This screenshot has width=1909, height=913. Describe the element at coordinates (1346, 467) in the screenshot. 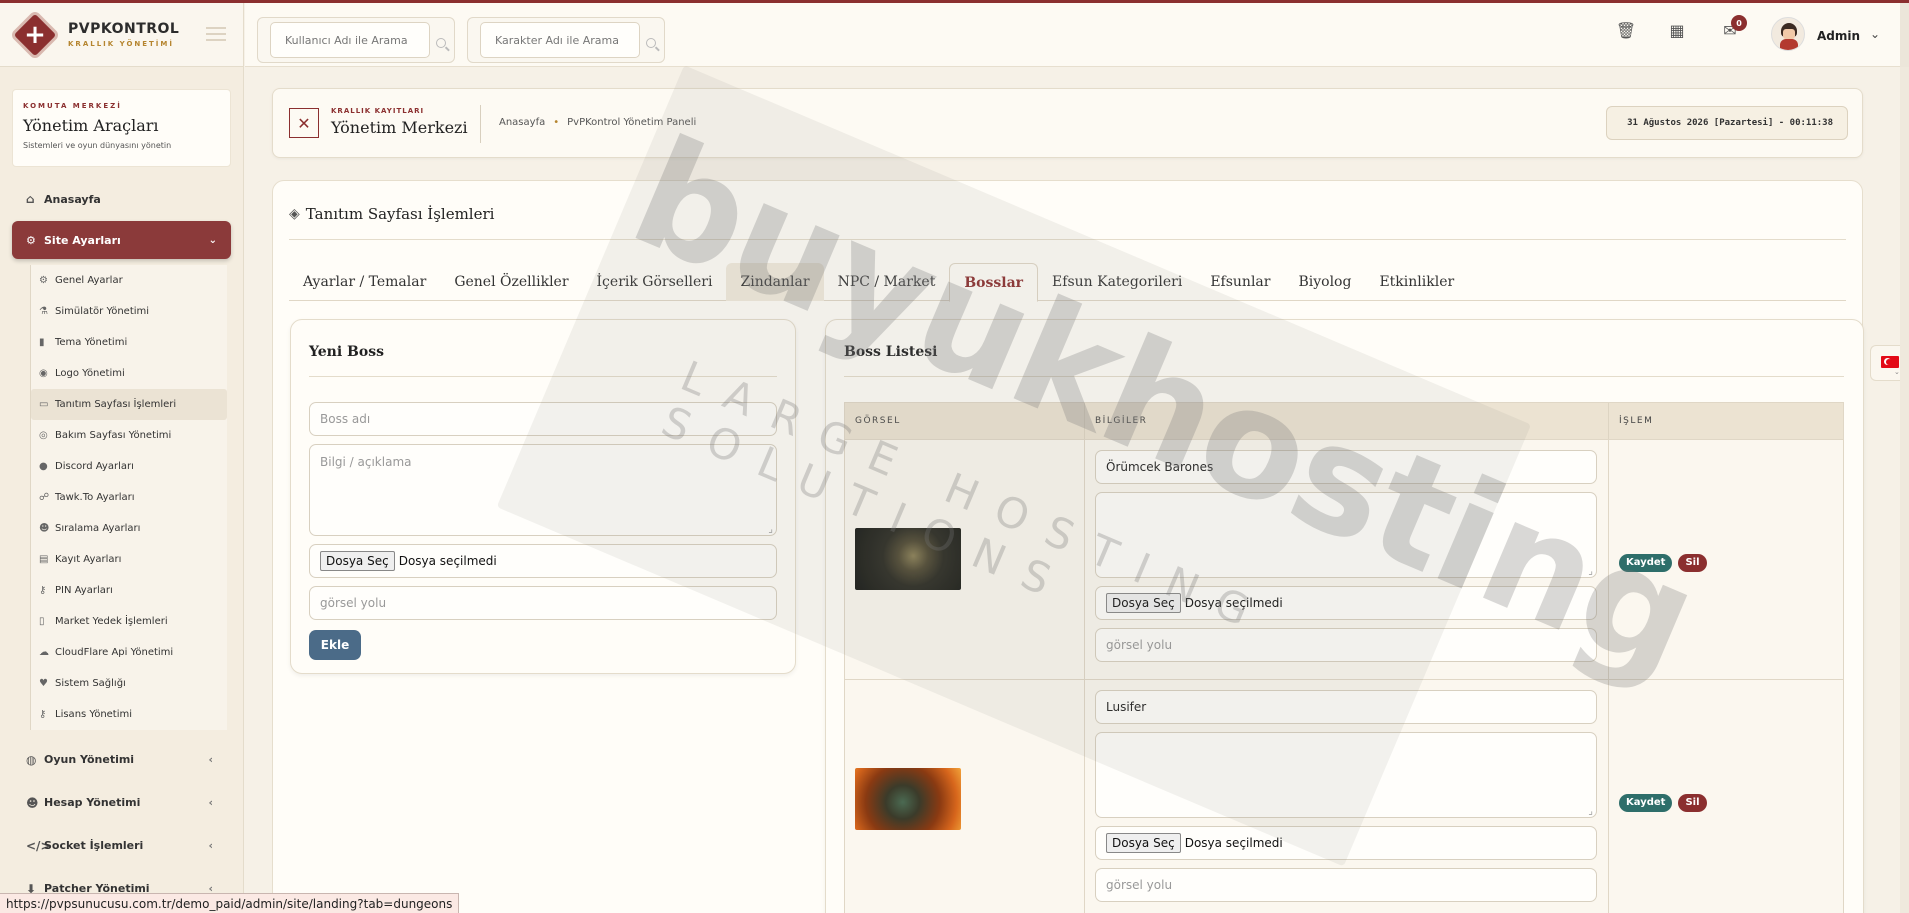

I see `boss-name-input: Örümcek Barones` at that location.